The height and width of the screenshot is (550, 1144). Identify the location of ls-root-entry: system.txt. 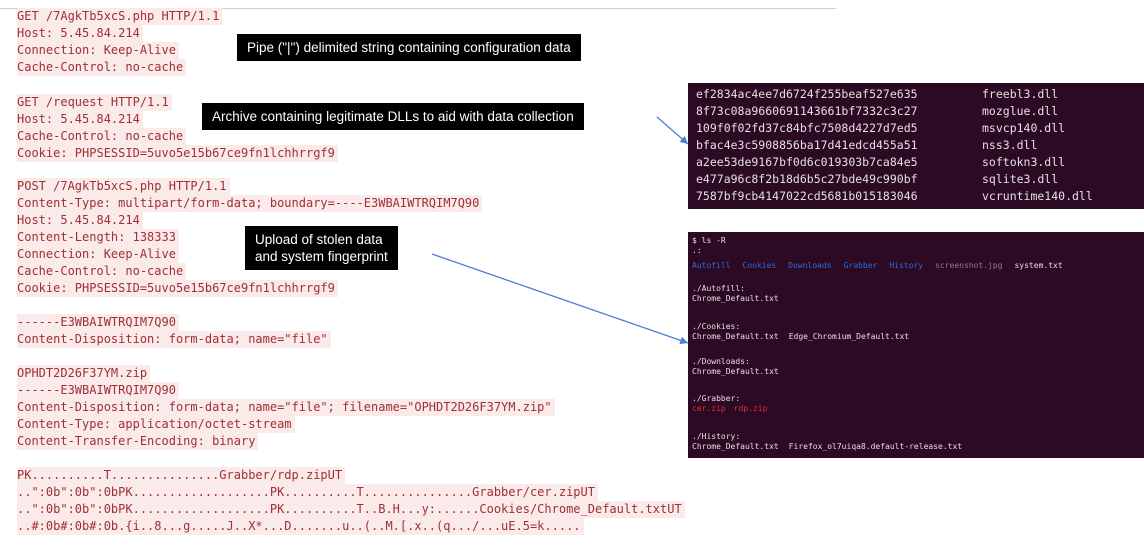
(1038, 265).